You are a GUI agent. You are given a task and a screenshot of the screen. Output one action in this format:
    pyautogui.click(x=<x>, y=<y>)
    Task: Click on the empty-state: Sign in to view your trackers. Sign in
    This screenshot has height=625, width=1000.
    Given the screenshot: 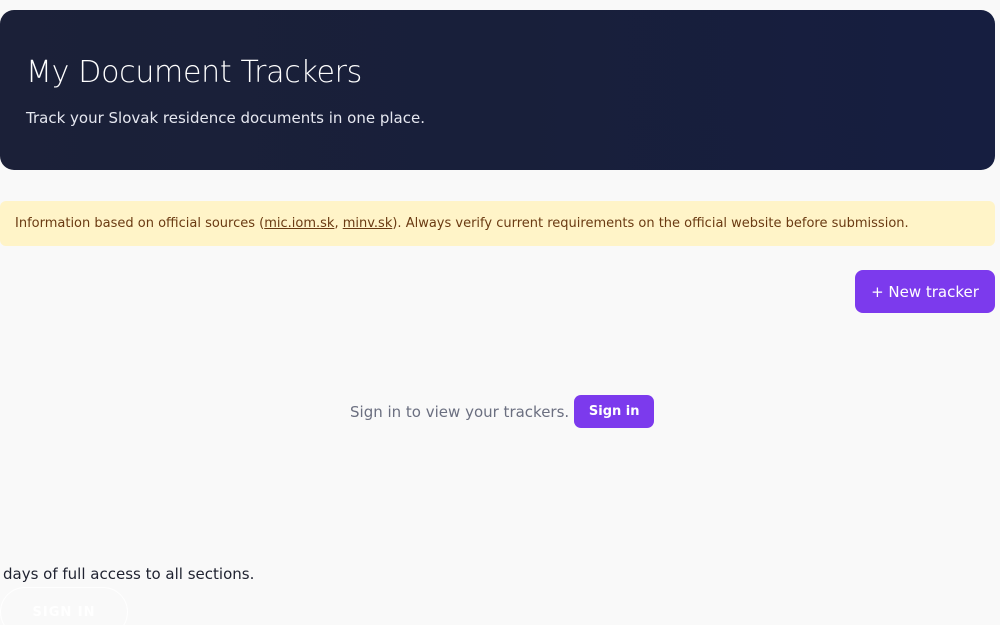 What is the action you would take?
    pyautogui.click(x=502, y=411)
    